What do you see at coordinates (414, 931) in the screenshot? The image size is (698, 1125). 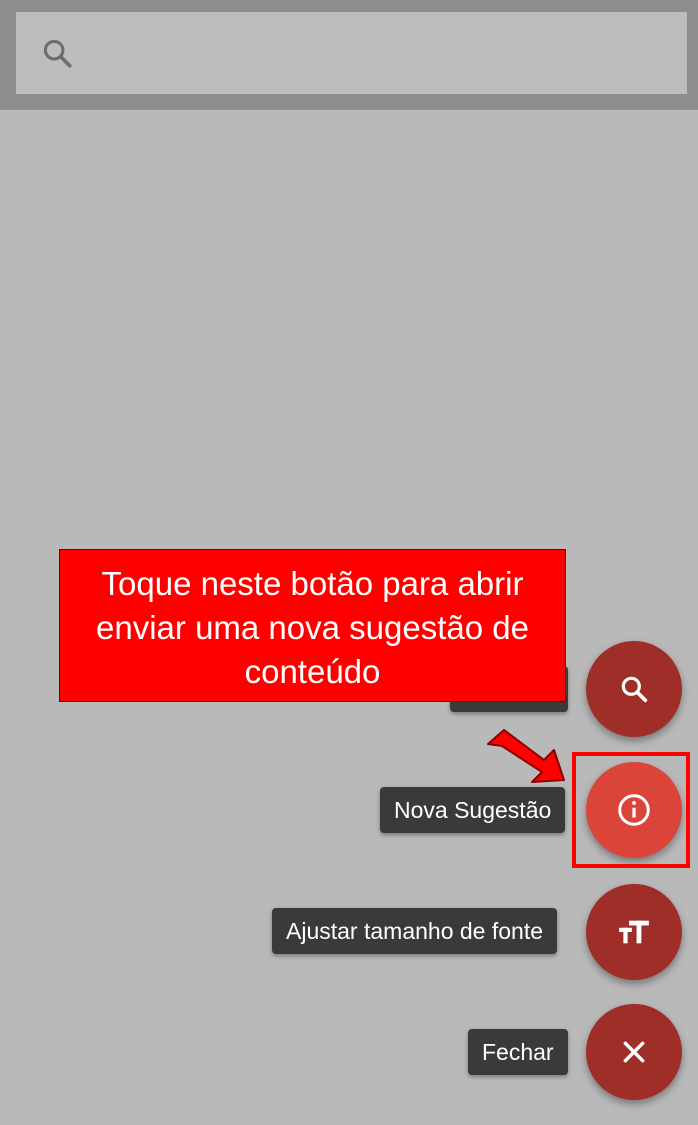 I see `fab-font-size-label: Ajustar tamanho de fonte` at bounding box center [414, 931].